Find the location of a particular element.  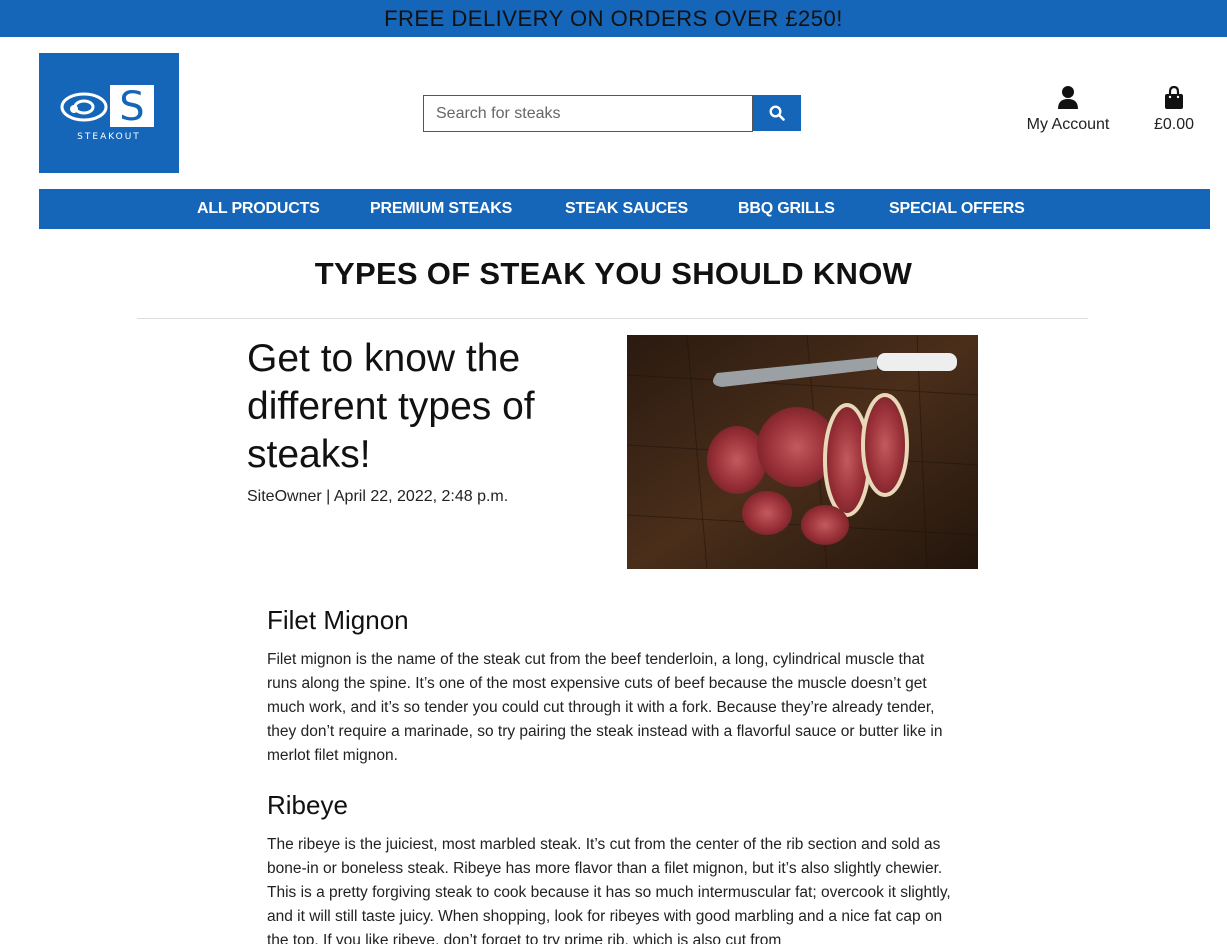

post-byline: SiteOwner | April 22, 2022, 2:48 p.m. is located at coordinates (377, 497).